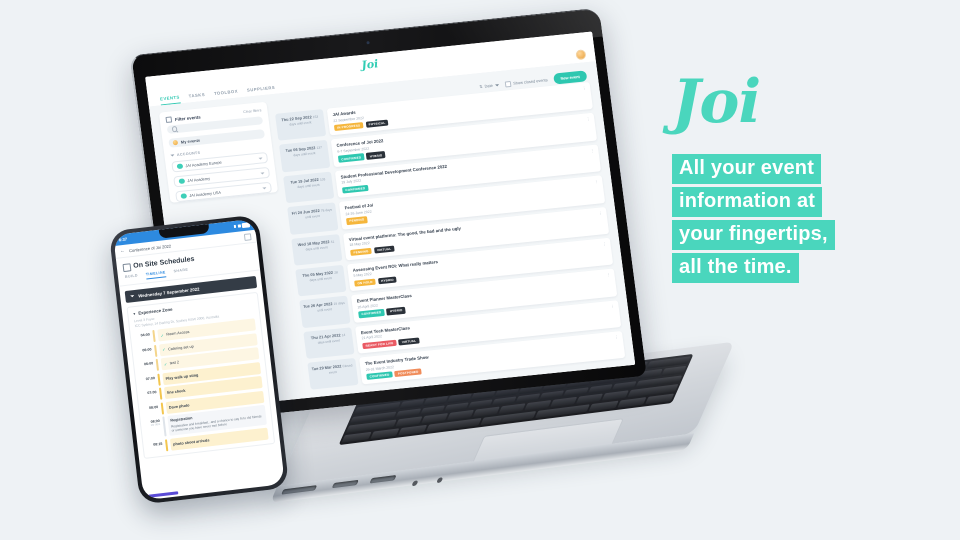 This screenshot has height=540, width=960. What do you see at coordinates (379, 344) in the screenshot?
I see `status-badge: READY FOR LIVE` at bounding box center [379, 344].